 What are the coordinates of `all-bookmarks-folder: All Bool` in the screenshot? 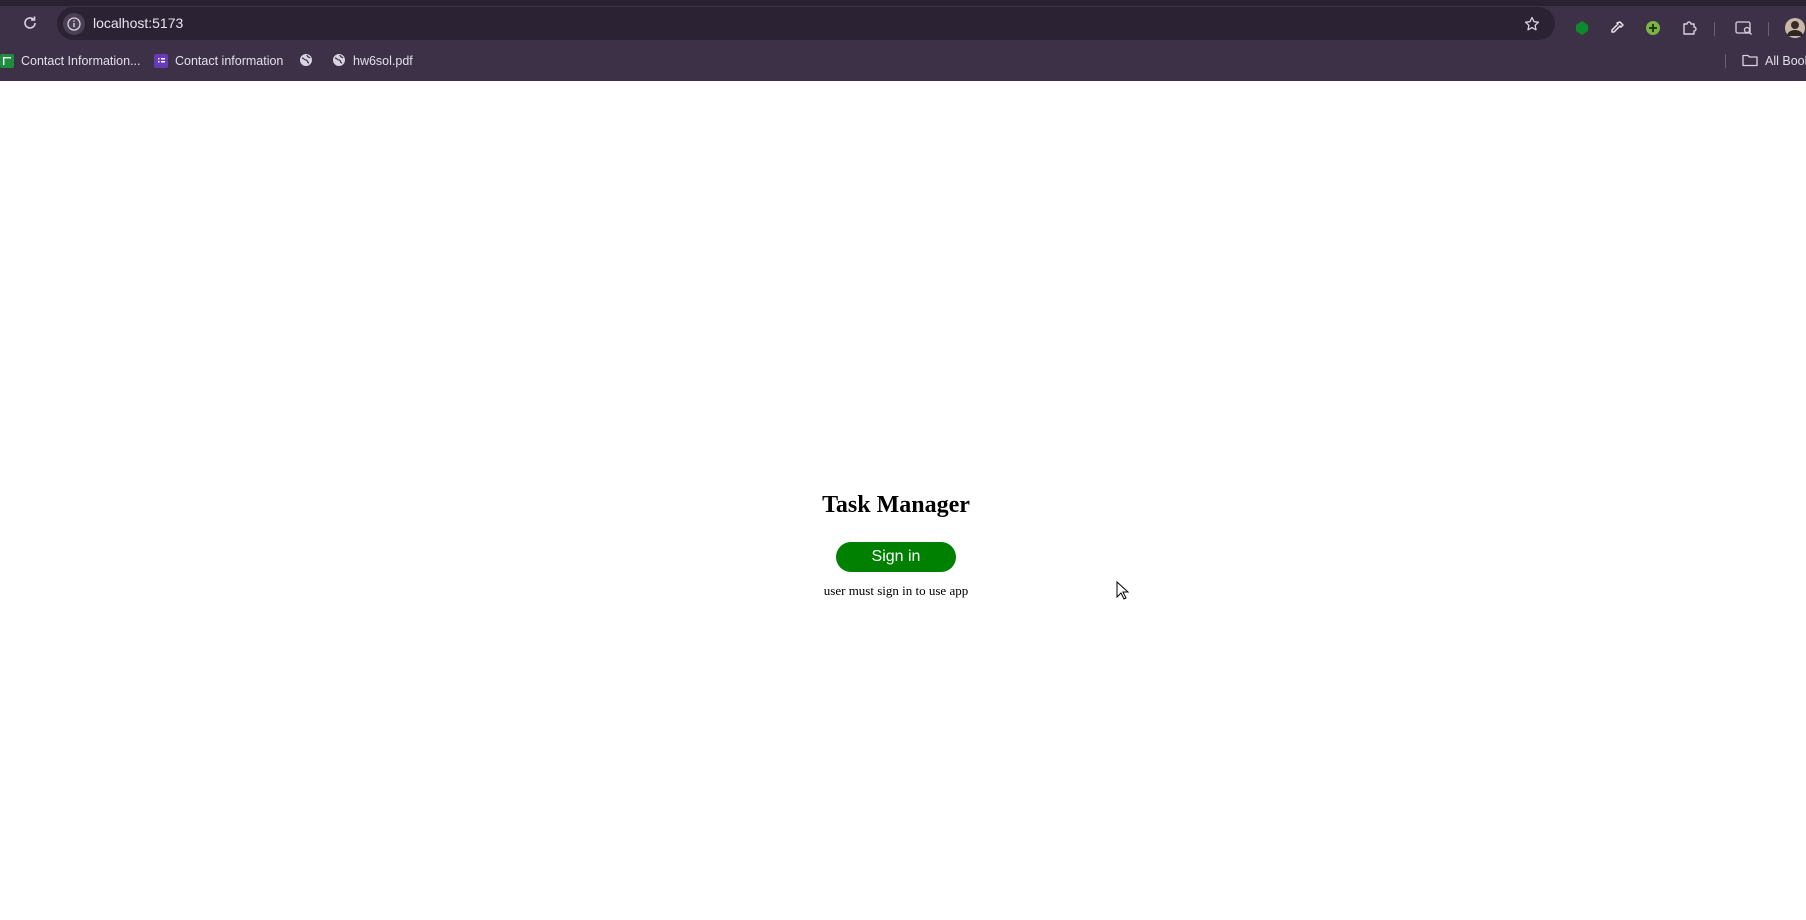 It's located at (1774, 61).